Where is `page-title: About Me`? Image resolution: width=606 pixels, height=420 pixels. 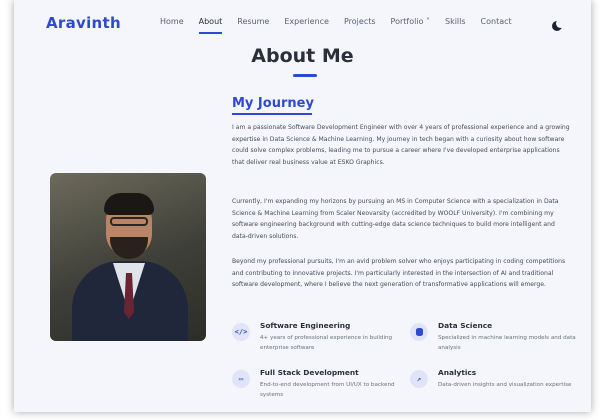
page-title: About Me is located at coordinates (302, 56).